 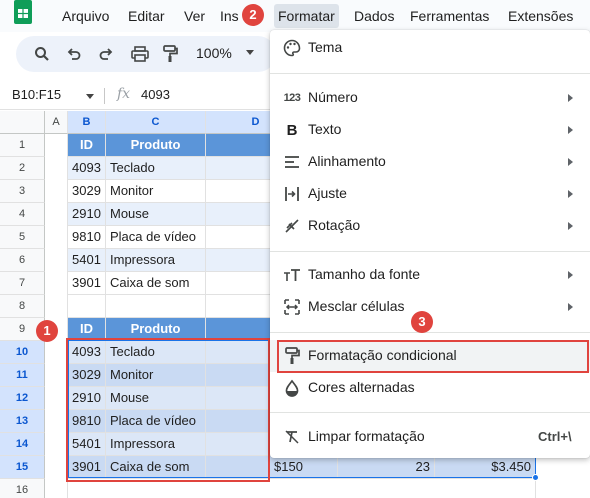 What do you see at coordinates (22, 168) in the screenshot?
I see `row-header-2: 2` at bounding box center [22, 168].